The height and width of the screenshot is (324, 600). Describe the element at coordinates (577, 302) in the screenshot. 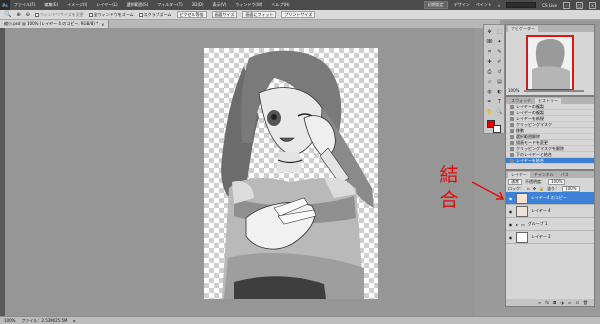

I see `new-layer-icon: ⊡` at that location.